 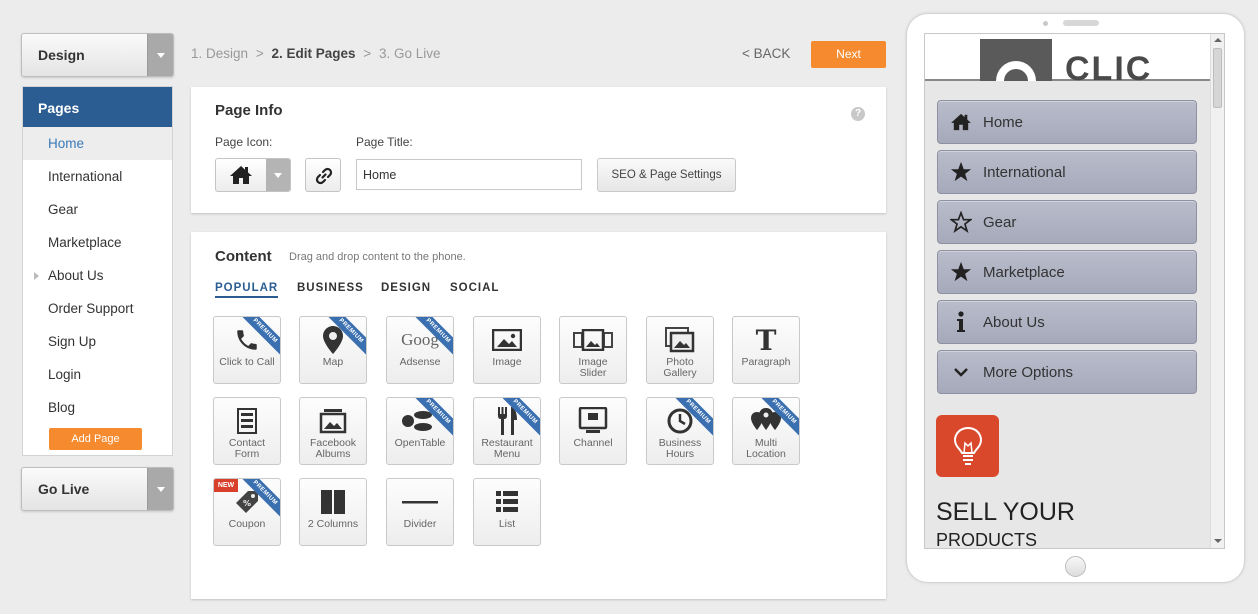 I want to click on phone-home-button, so click(x=1075, y=566).